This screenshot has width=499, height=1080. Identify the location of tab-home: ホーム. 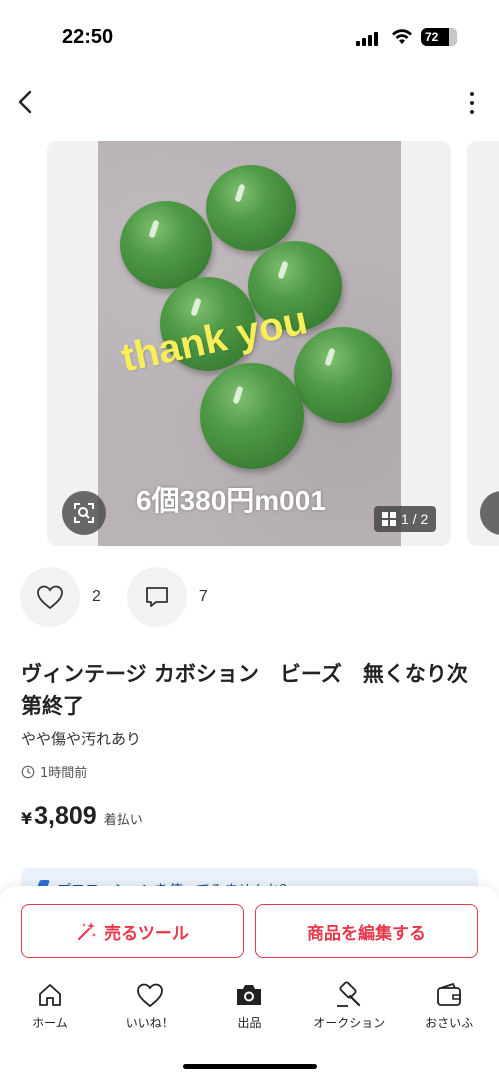
(50, 1010).